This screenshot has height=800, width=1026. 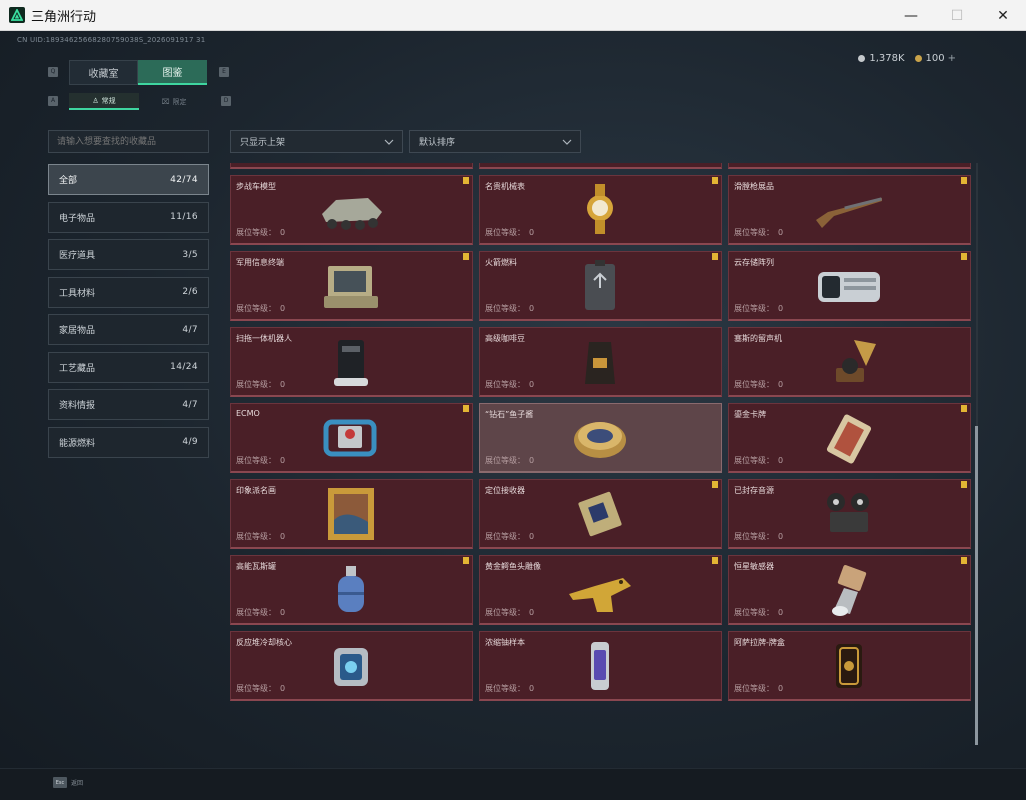 I want to click on item-name: 云存储阵列, so click(x=754, y=262).